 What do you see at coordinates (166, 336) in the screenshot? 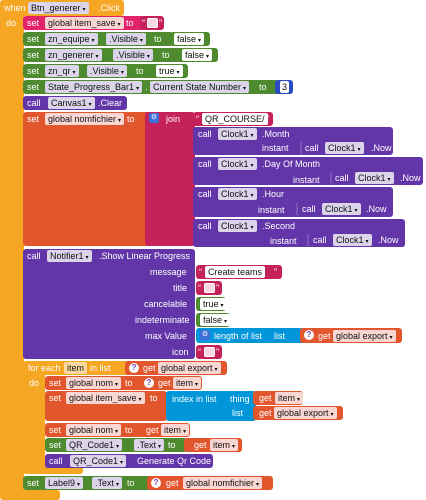
I see `param-max-value: max Value` at bounding box center [166, 336].